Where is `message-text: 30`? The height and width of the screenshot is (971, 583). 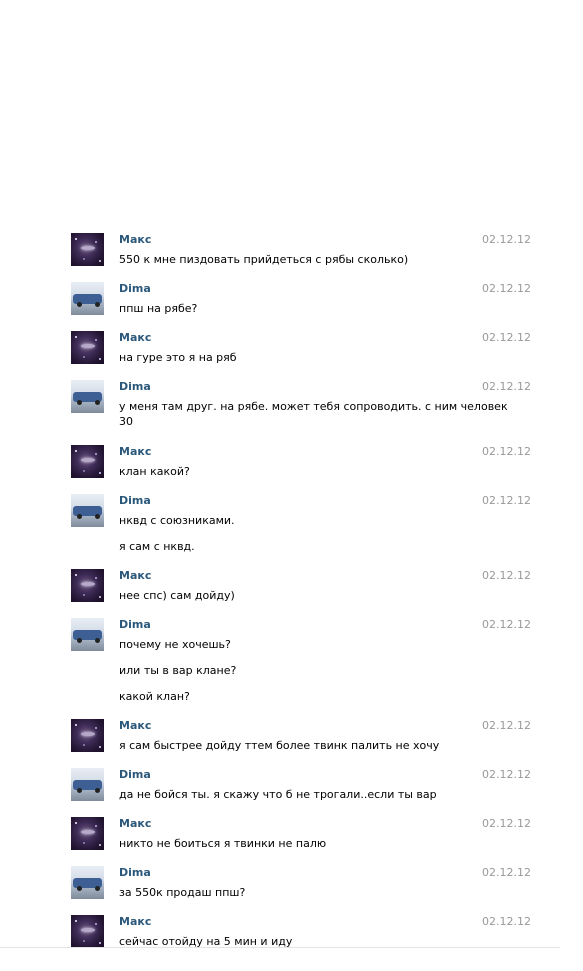
message-text: 30 is located at coordinates (126, 421).